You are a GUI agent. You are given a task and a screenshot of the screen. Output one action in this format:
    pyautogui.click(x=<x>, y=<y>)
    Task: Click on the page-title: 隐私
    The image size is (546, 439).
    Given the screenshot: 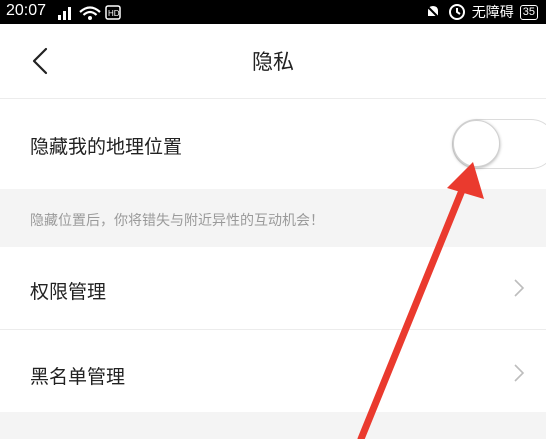 What is the action you would take?
    pyautogui.click(x=273, y=62)
    